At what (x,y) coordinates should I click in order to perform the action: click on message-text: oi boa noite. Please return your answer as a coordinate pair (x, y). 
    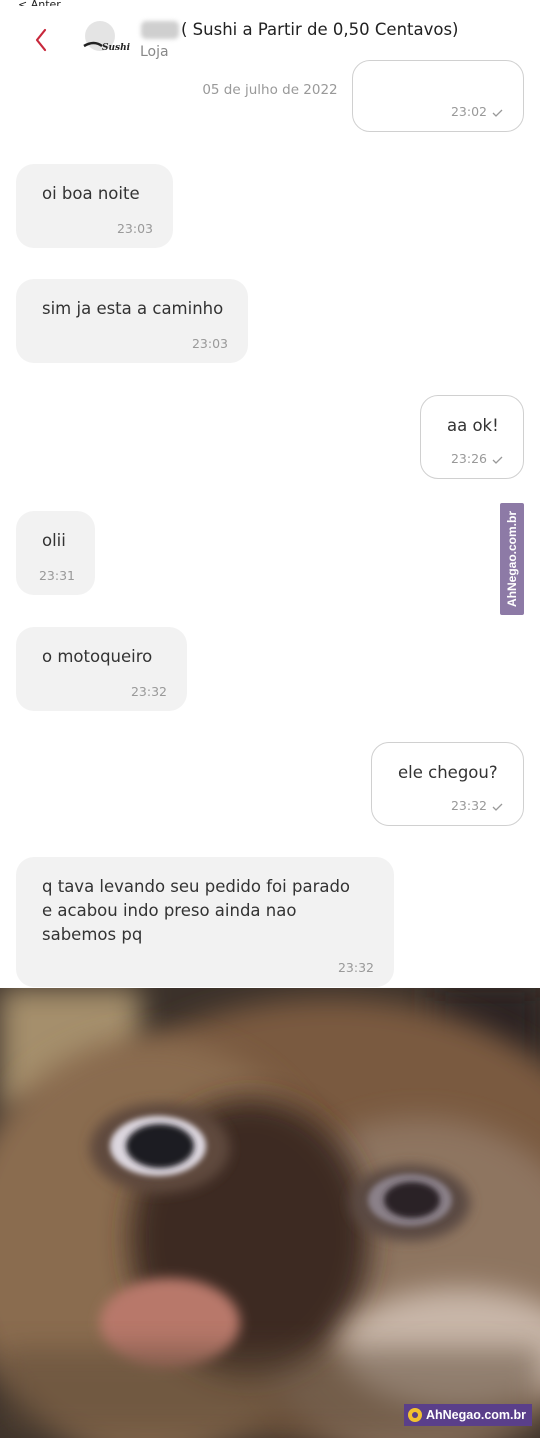
    Looking at the image, I should click on (91, 193).